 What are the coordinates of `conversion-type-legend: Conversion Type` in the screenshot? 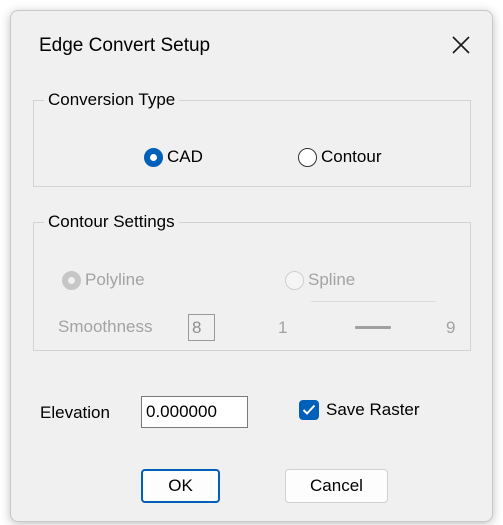 It's located at (112, 100).